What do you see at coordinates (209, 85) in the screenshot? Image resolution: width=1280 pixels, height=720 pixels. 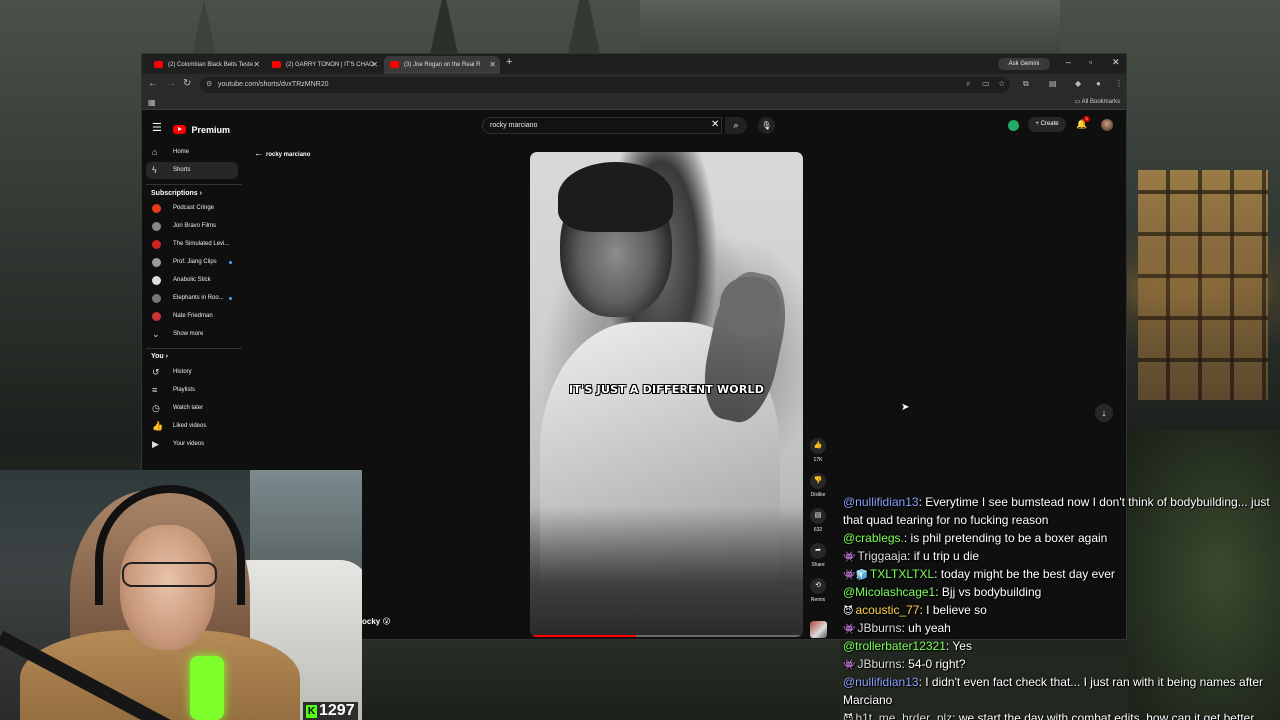 I see `site-info-icon: ⚙` at bounding box center [209, 85].